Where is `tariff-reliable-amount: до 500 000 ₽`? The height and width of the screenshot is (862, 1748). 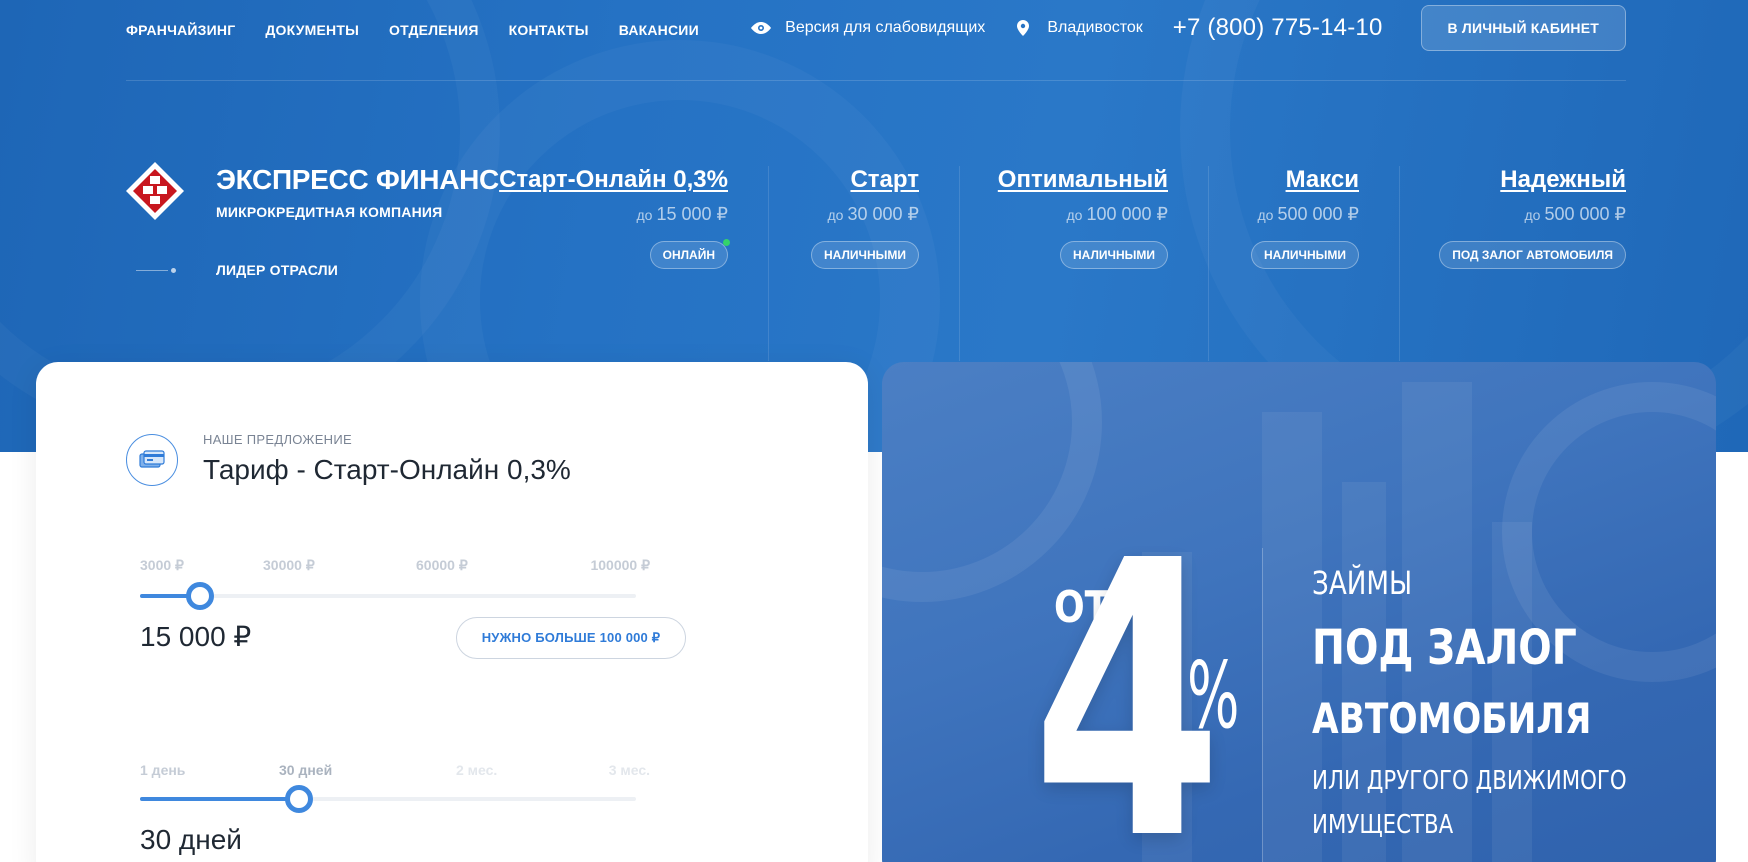 tariff-reliable-amount: до 500 000 ₽ is located at coordinates (1575, 214).